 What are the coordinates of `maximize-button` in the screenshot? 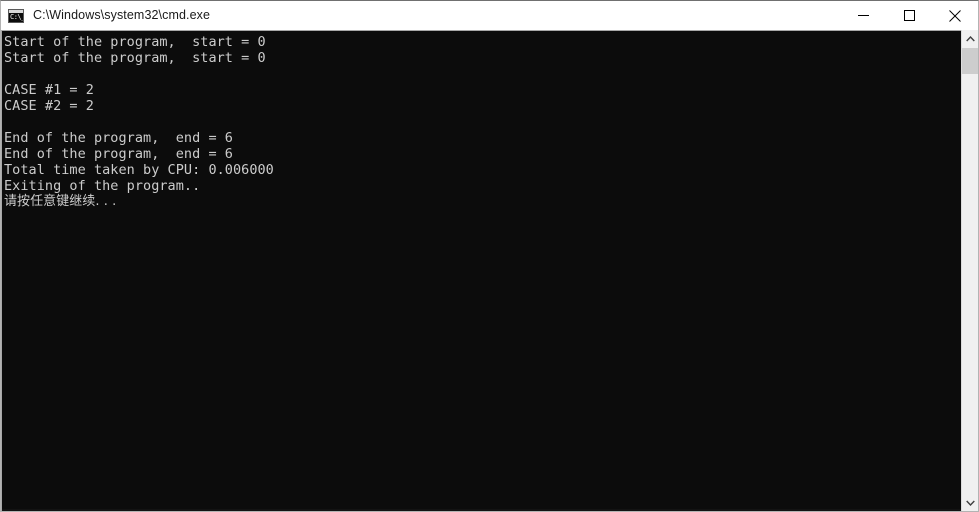 It's located at (909, 15).